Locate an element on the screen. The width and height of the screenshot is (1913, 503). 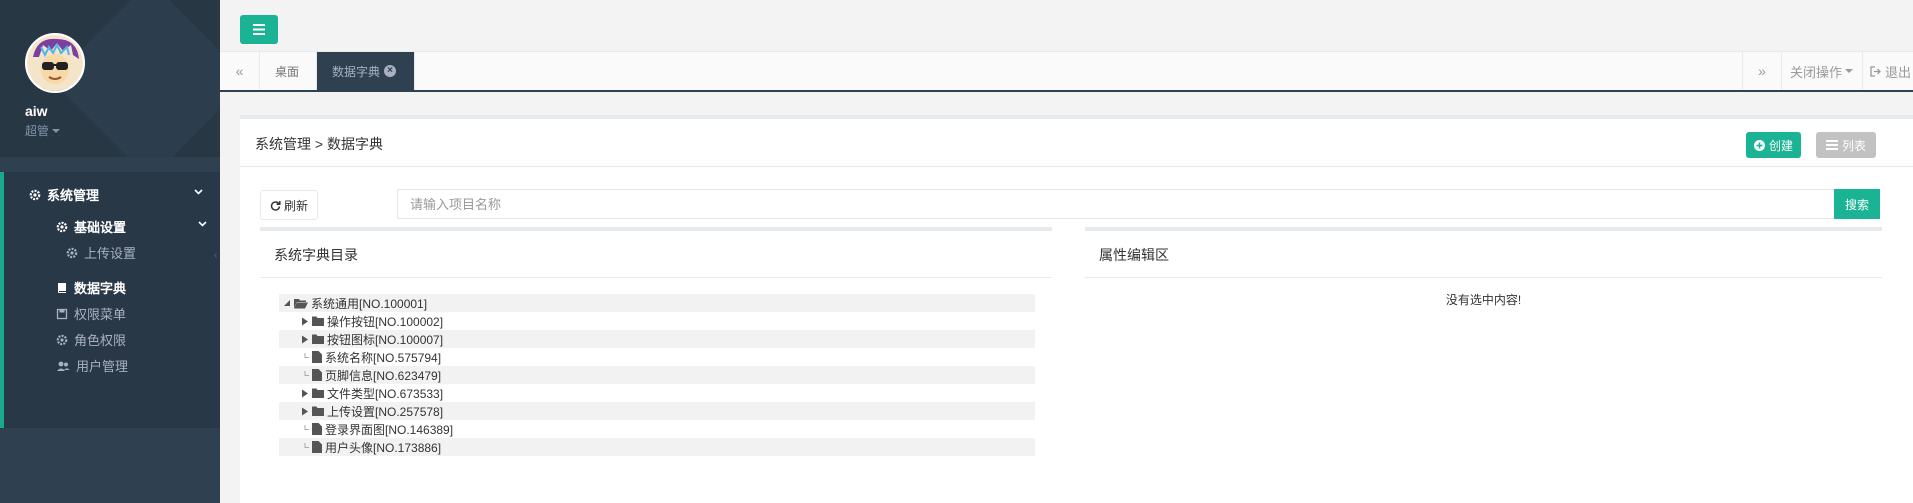
tree-node-label: 系统名称[NO.575794] is located at coordinates (383, 357).